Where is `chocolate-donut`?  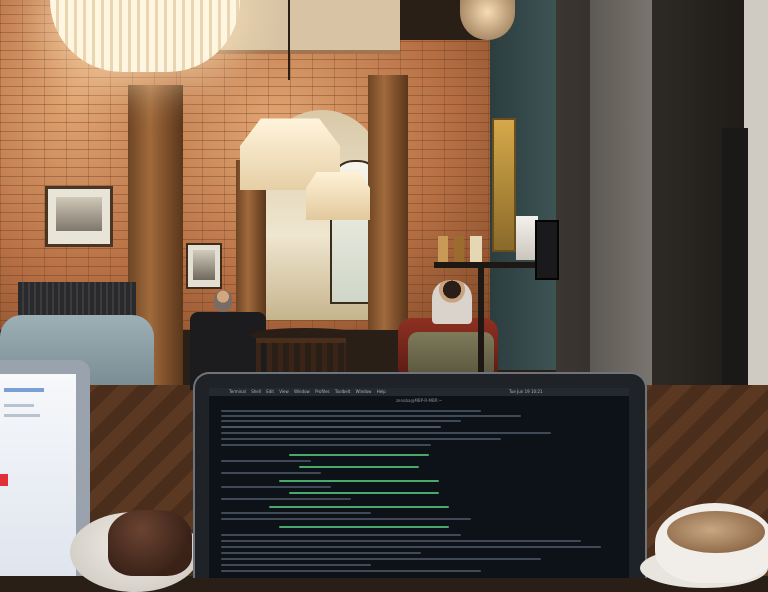 chocolate-donut is located at coordinates (150, 543).